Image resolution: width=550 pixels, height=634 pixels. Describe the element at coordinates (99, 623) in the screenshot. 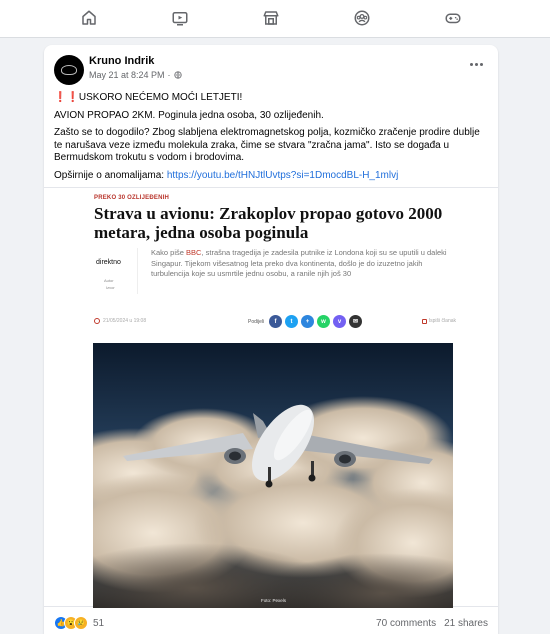

I see `reaction-count: 51` at that location.